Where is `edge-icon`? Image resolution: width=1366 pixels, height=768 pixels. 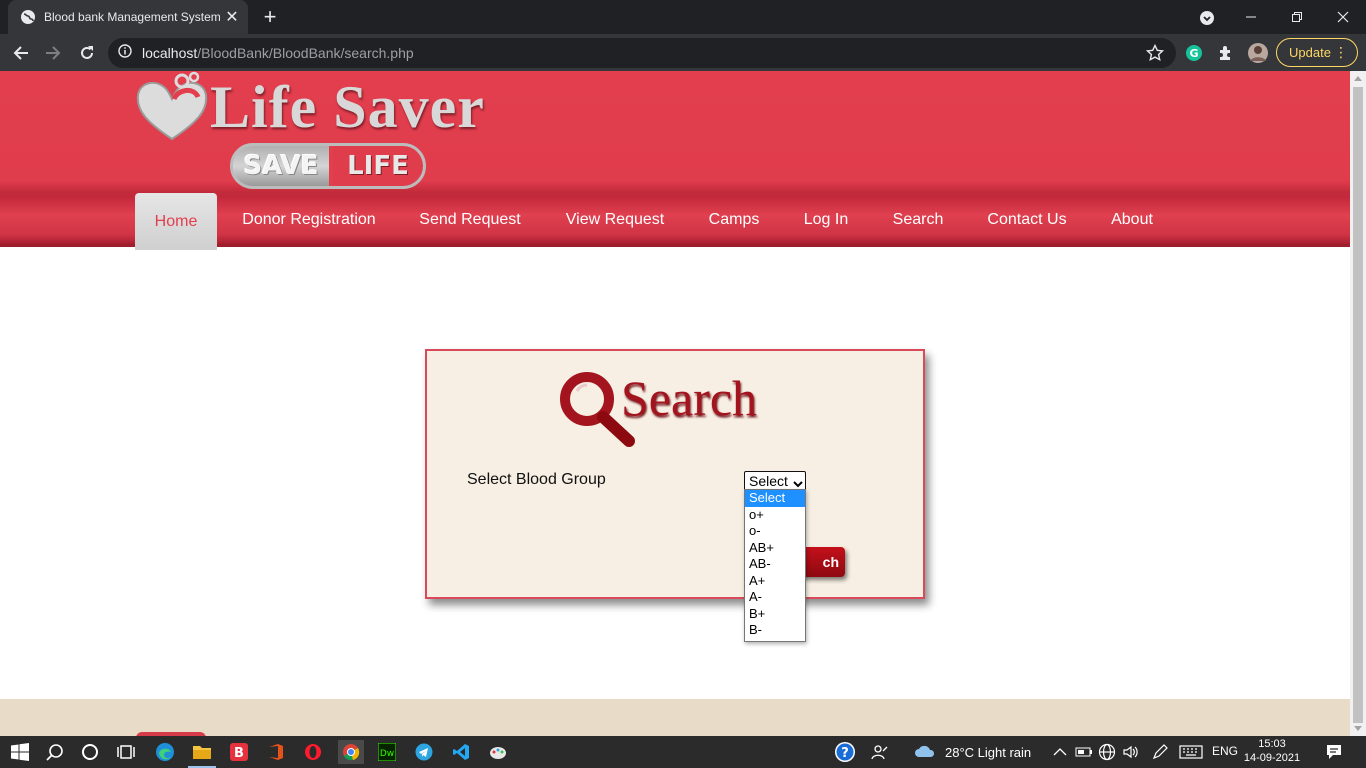 edge-icon is located at coordinates (165, 752).